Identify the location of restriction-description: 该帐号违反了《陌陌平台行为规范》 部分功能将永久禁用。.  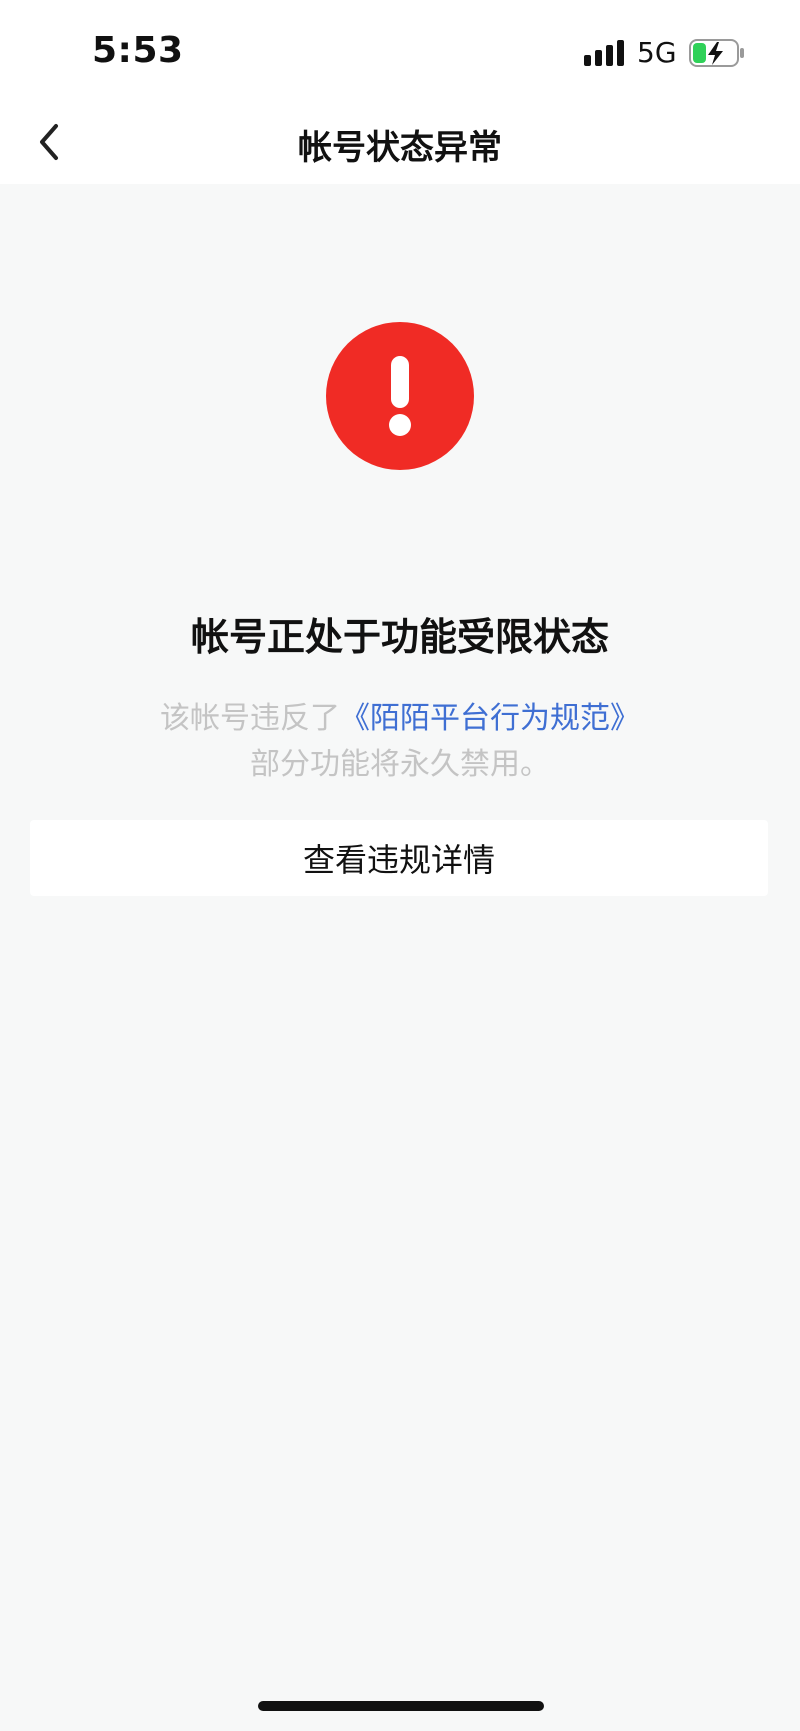
(400, 742).